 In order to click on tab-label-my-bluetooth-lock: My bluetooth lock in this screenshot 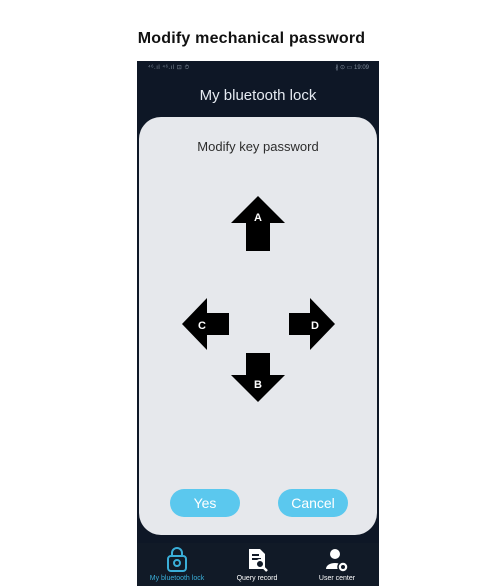, I will do `click(177, 578)`.